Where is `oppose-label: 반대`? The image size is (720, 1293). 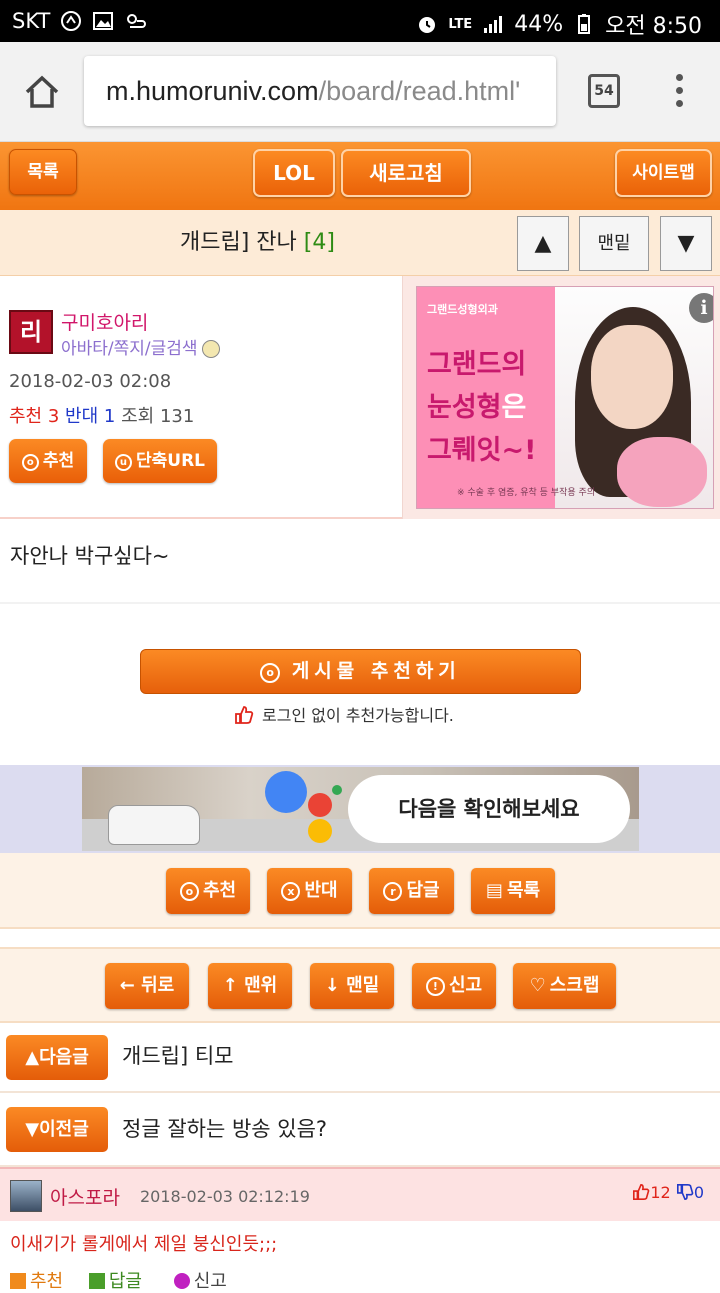
oppose-label: 반대 is located at coordinates (321, 890).